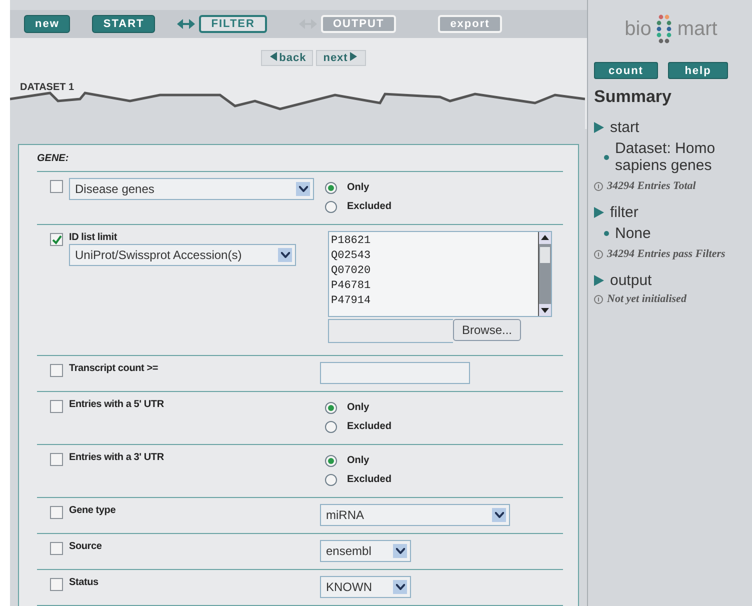 The image size is (752, 606). Describe the element at coordinates (365, 551) in the screenshot. I see `dropdown: ensembl` at that location.